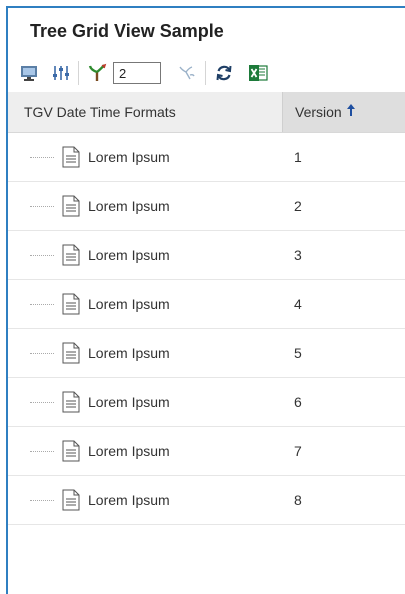 Image resolution: width=405 pixels, height=594 pixels. What do you see at coordinates (298, 353) in the screenshot?
I see `row-version: 5` at bounding box center [298, 353].